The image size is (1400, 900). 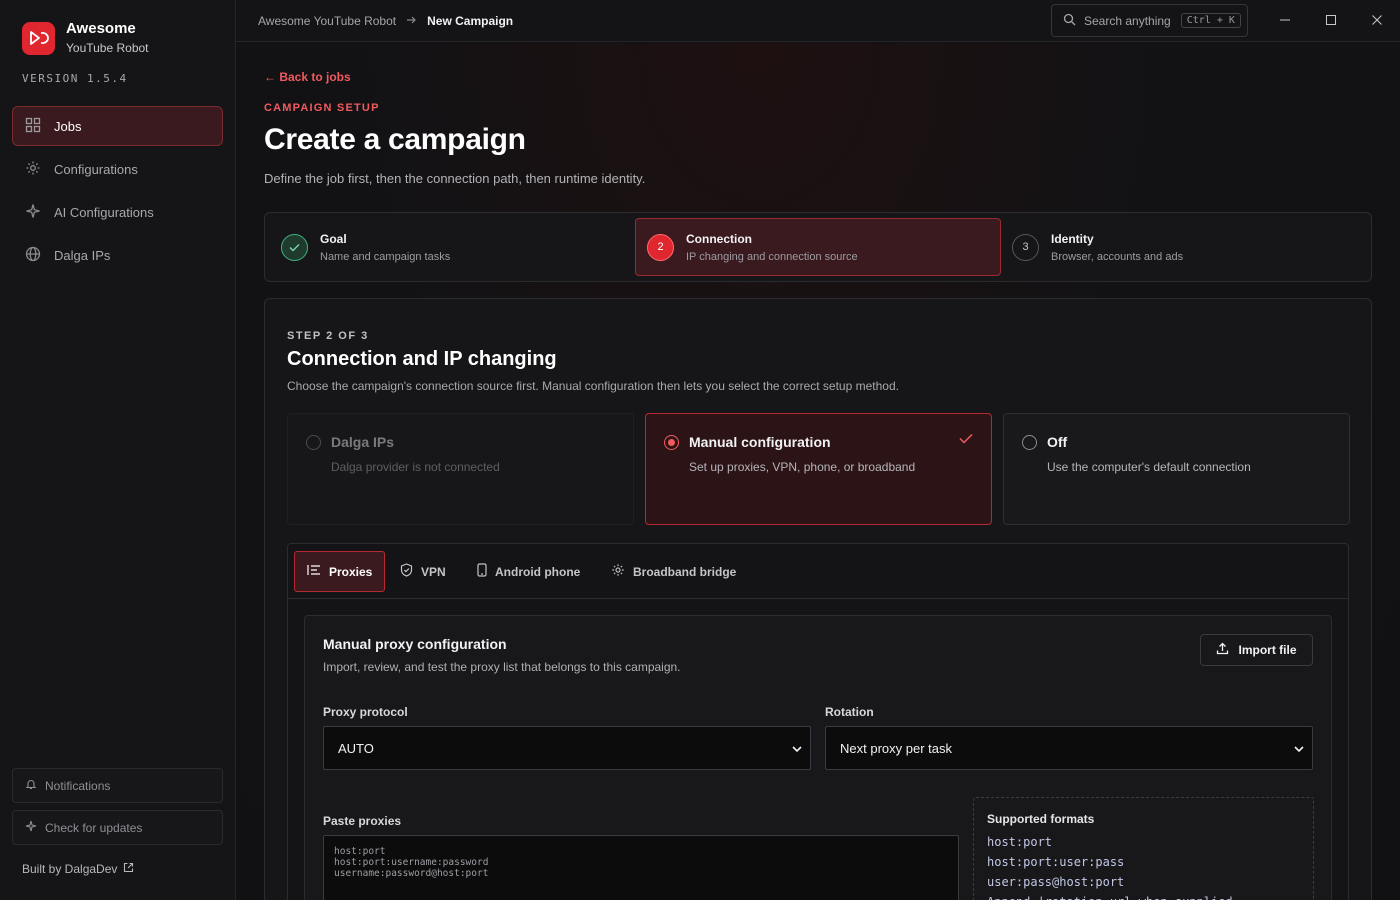 What do you see at coordinates (307, 77) in the screenshot?
I see `back-to-jobs-link: ← Back to jobs` at bounding box center [307, 77].